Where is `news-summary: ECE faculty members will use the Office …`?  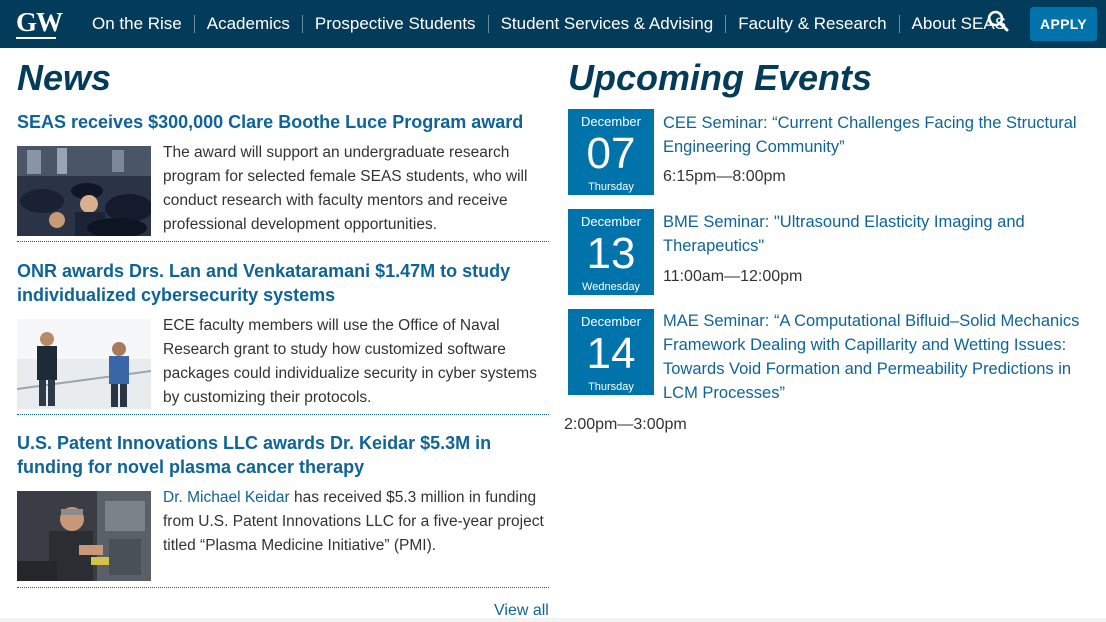 news-summary: ECE faculty members will use the Office … is located at coordinates (350, 361).